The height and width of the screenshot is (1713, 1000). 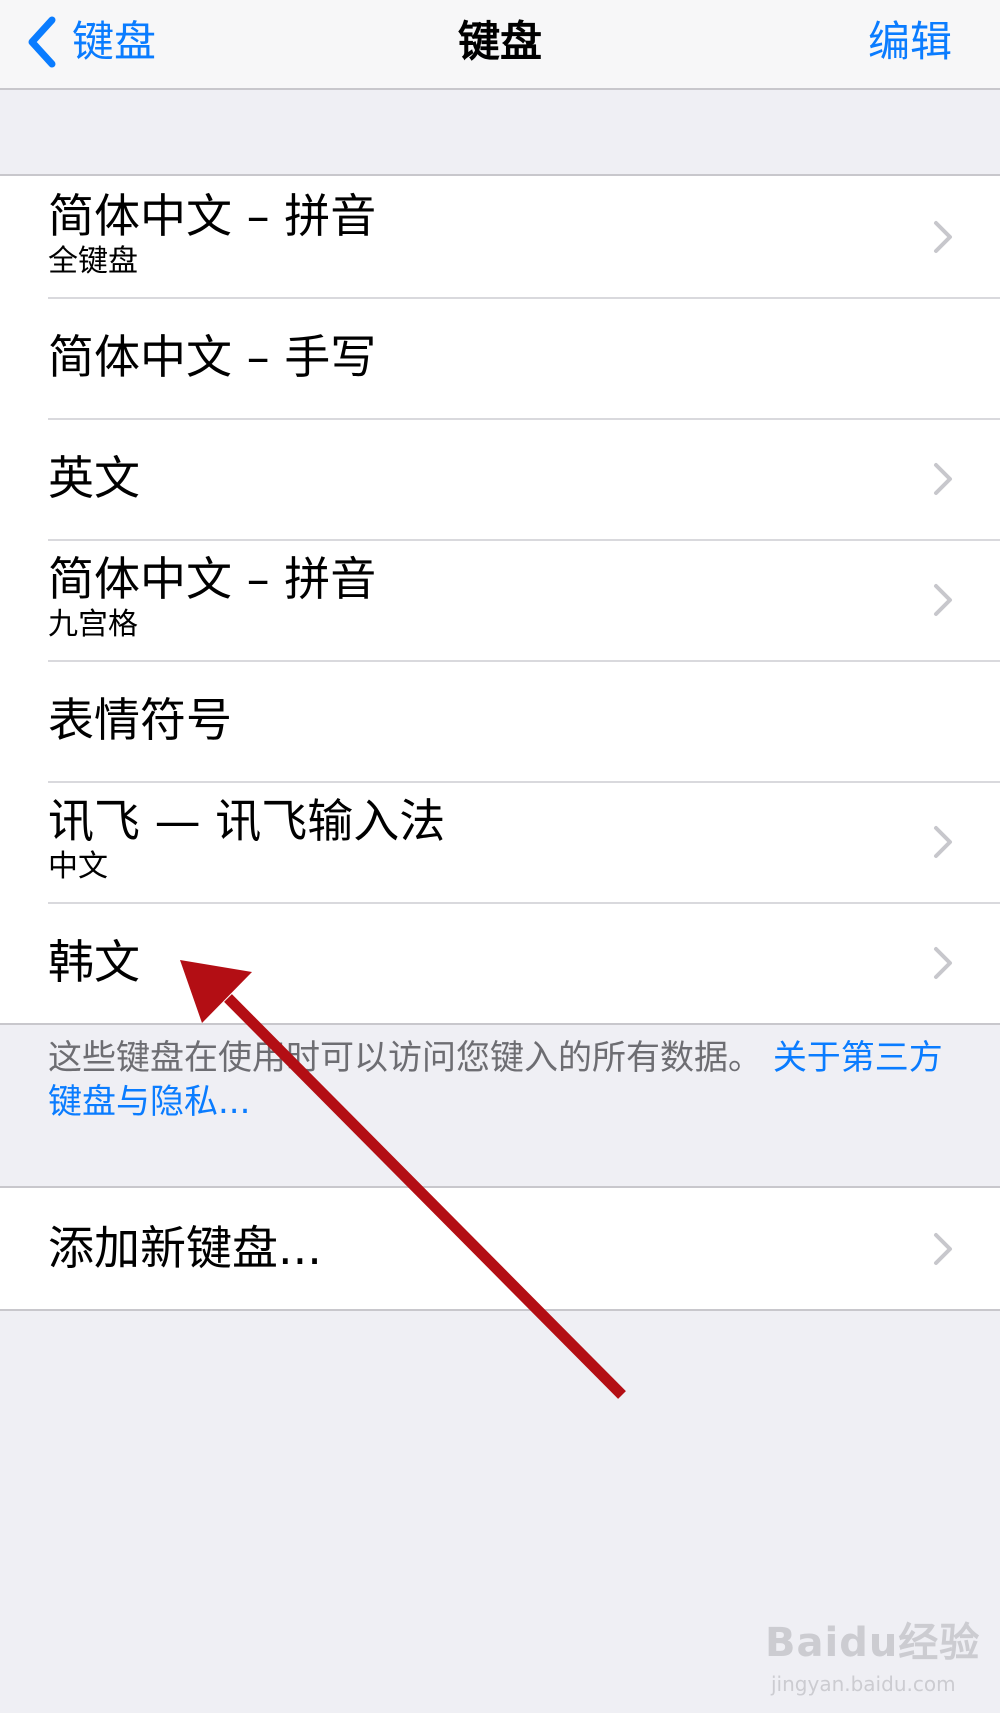 What do you see at coordinates (873, 1643) in the screenshot?
I see `watermark-logo: Baidu经验` at bounding box center [873, 1643].